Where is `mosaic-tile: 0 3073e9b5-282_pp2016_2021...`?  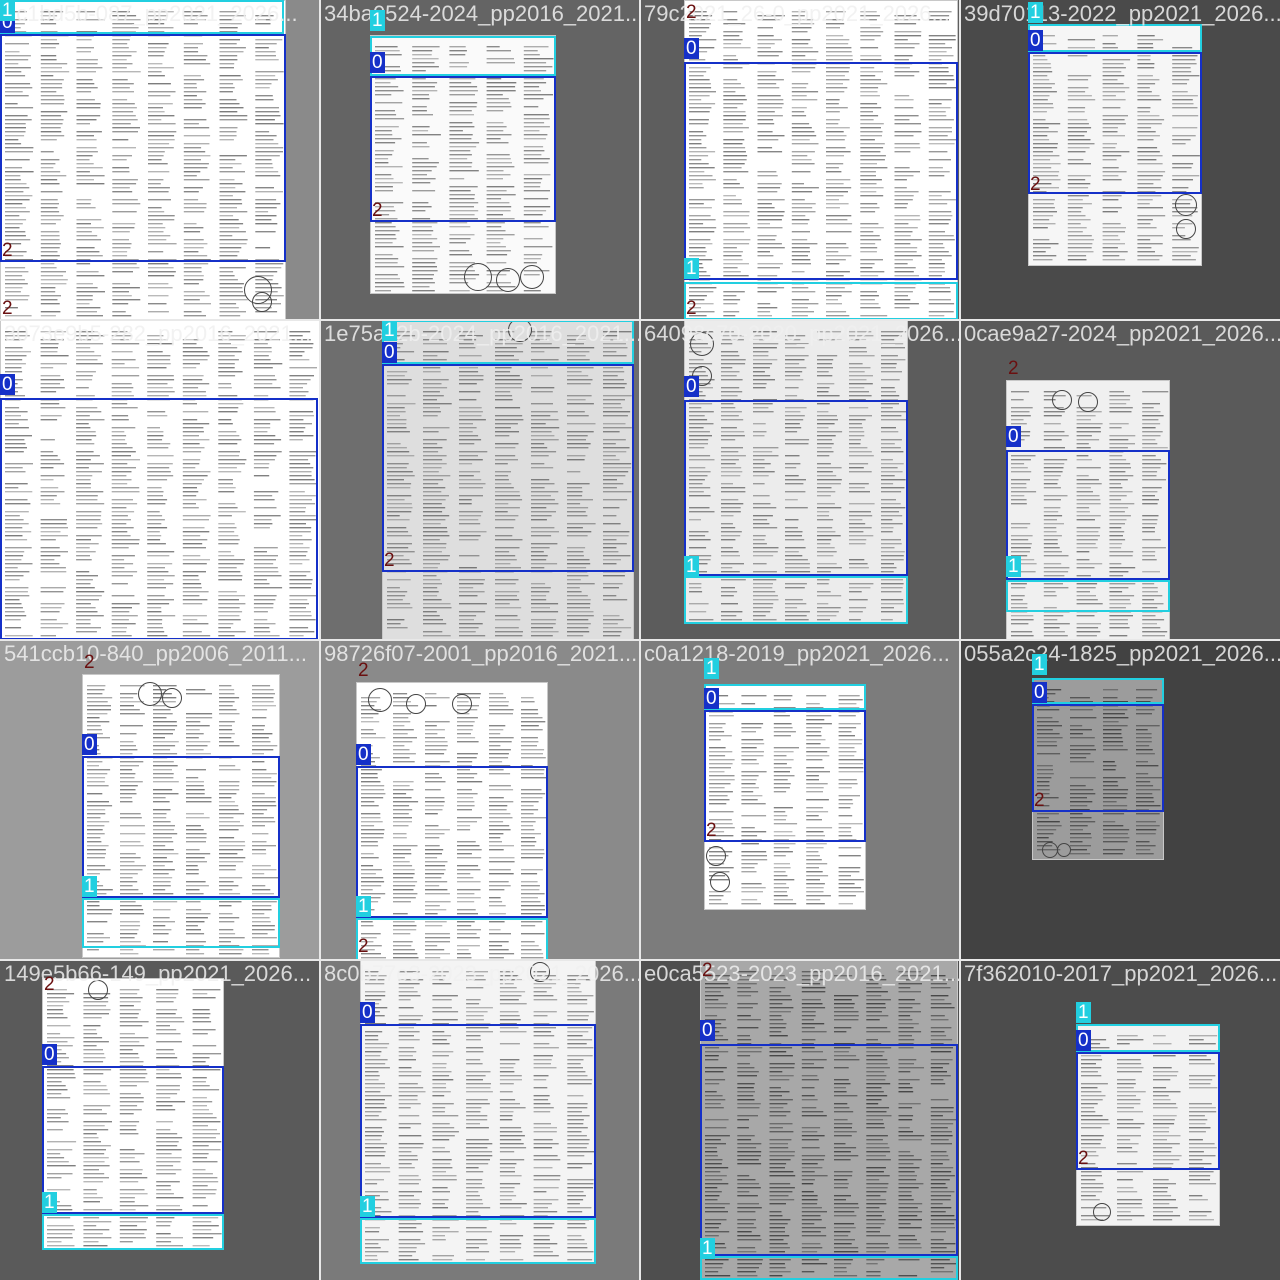
mosaic-tile: 0 3073e9b5-282_pp2016_2021... is located at coordinates (160, 480).